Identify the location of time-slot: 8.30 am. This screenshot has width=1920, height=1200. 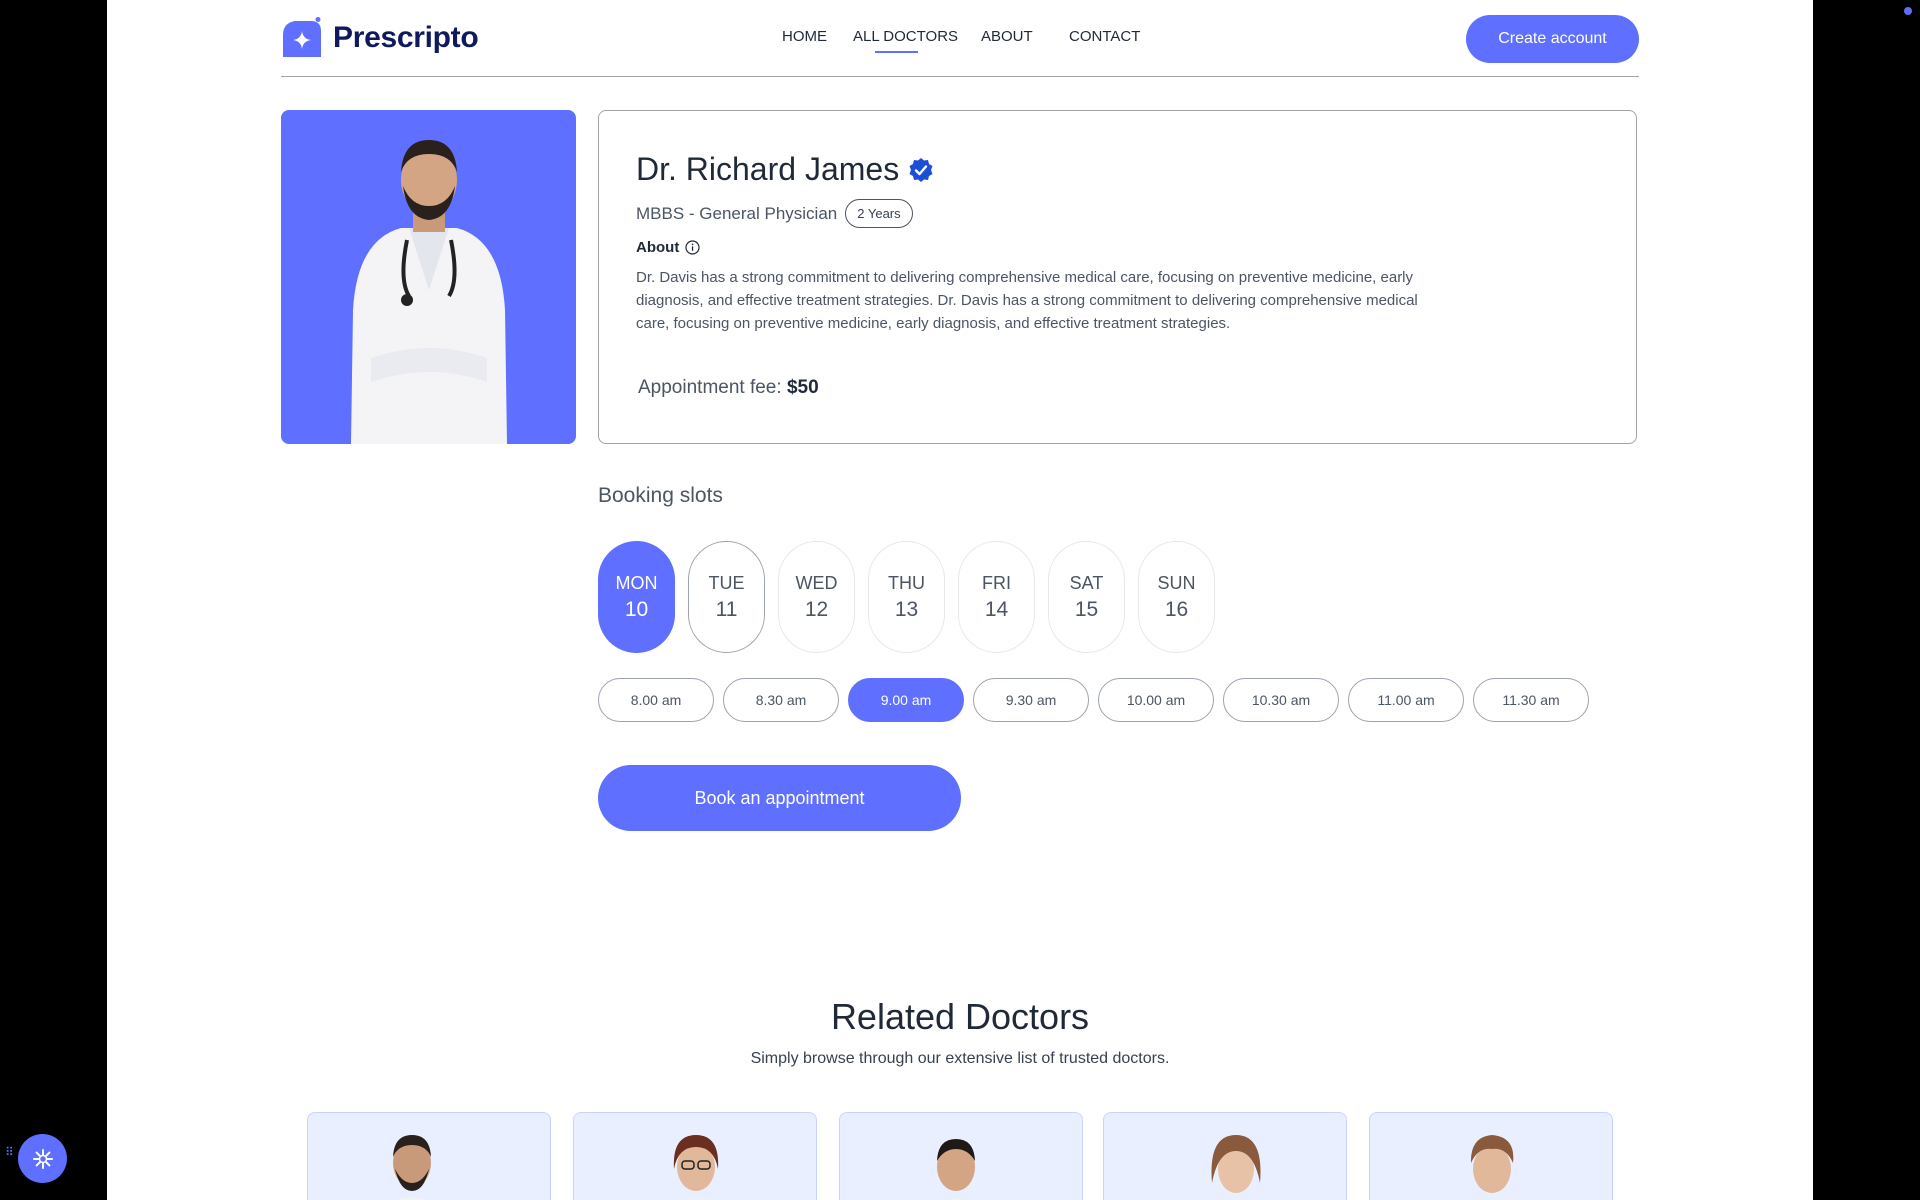
(781, 700).